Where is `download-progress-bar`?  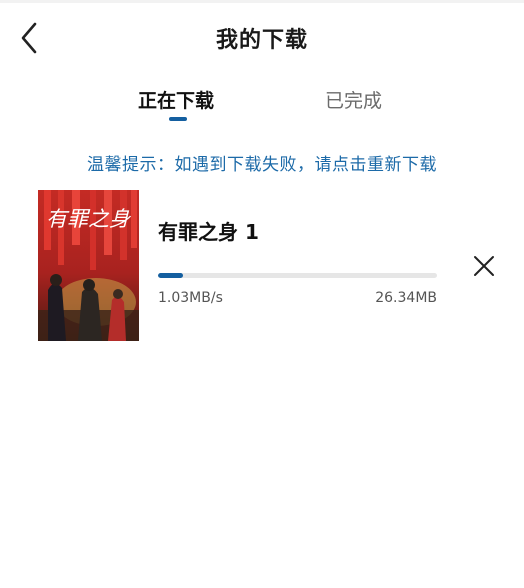
download-progress-bar is located at coordinates (297, 275).